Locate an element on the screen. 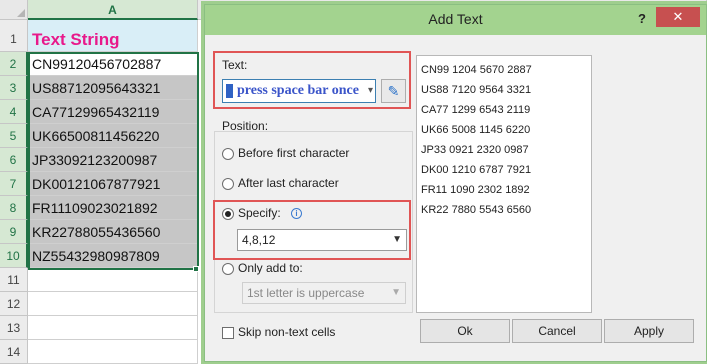 This screenshot has height=364, width=707. row-header: 10 is located at coordinates (14, 256).